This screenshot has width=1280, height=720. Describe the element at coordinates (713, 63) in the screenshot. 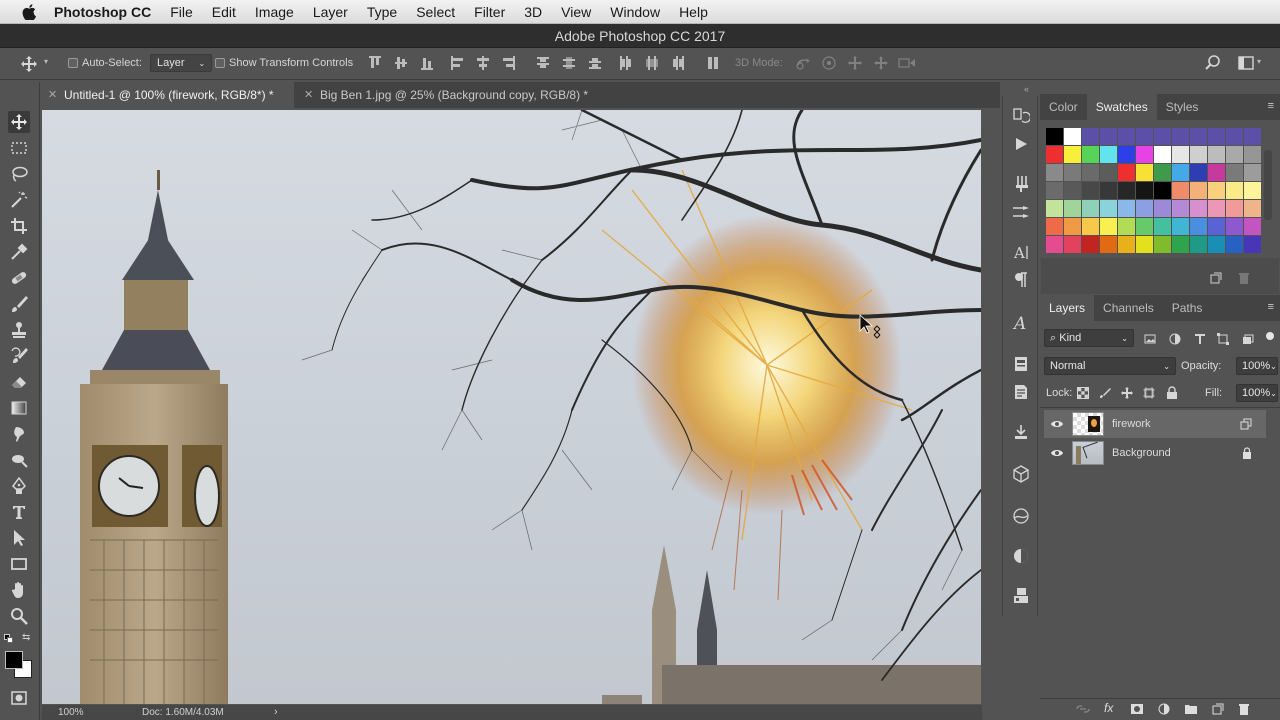

I see `auto-align-layers-icon` at that location.